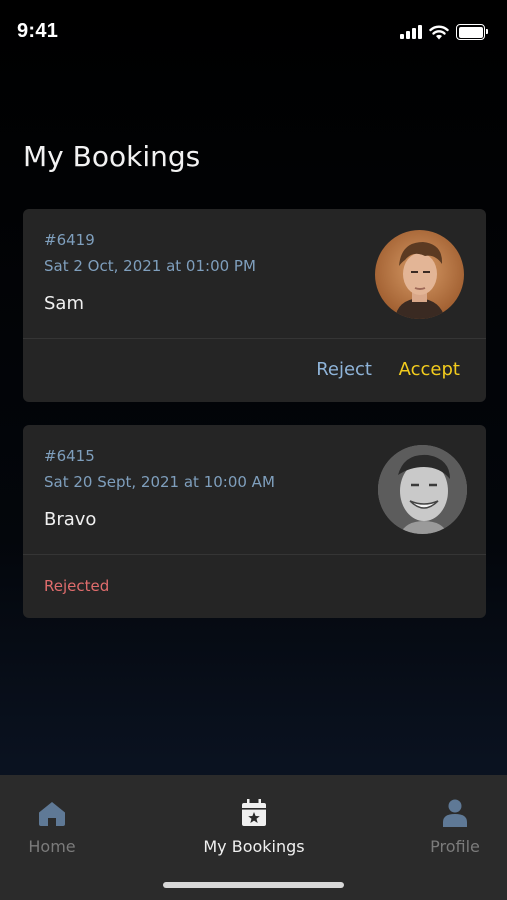  I want to click on booking-id: #6415, so click(69, 456).